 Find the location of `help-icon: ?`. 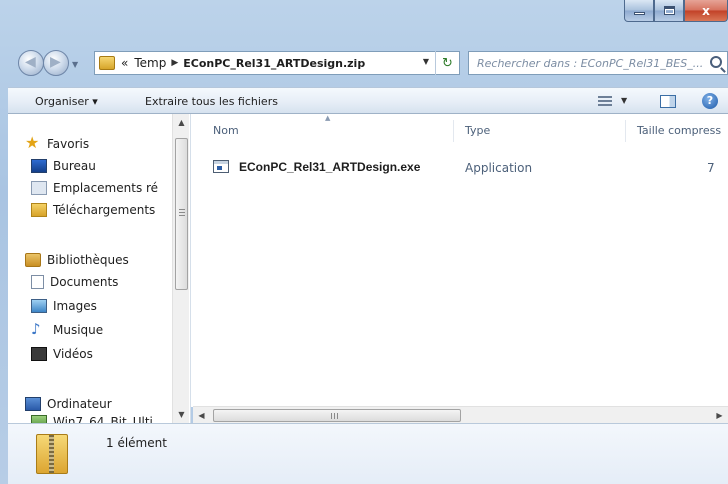

help-icon: ? is located at coordinates (710, 101).